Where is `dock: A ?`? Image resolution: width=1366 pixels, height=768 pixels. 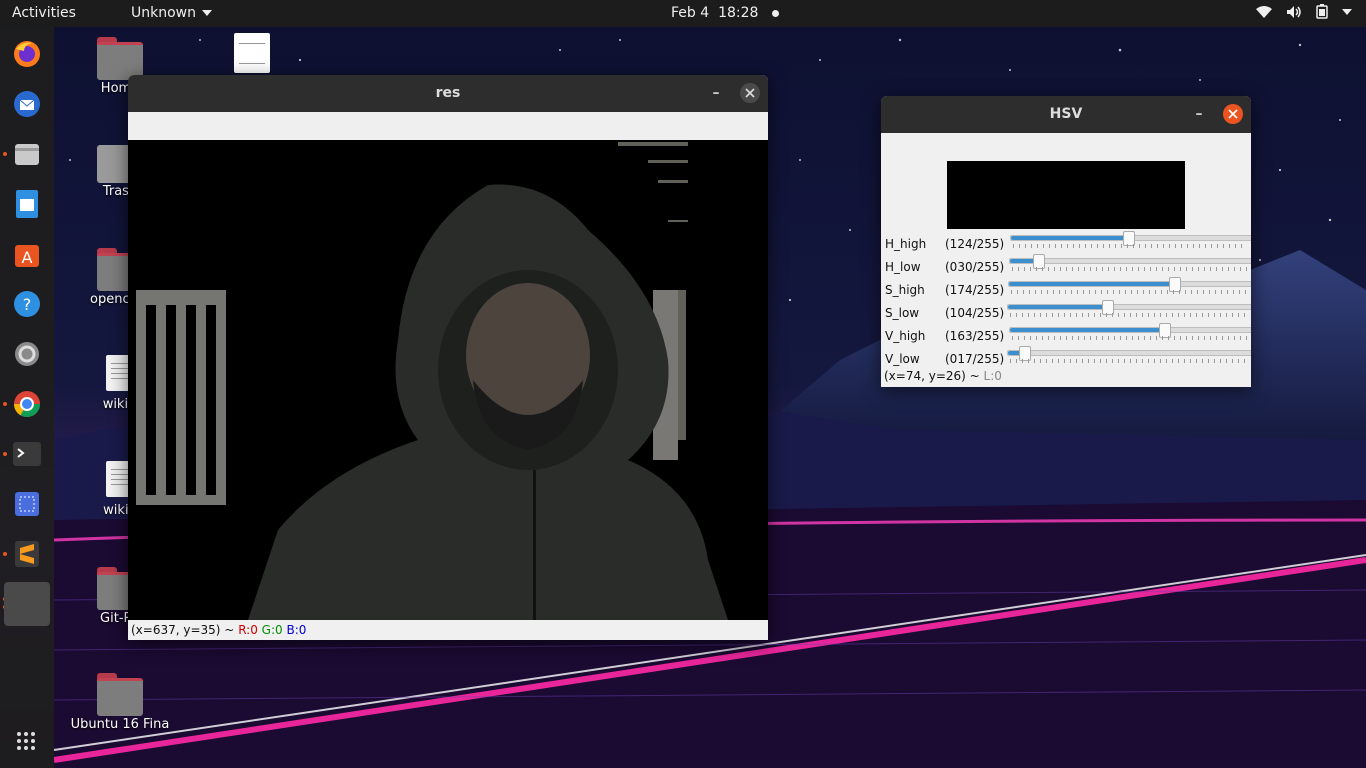 dock: A ? is located at coordinates (27, 397).